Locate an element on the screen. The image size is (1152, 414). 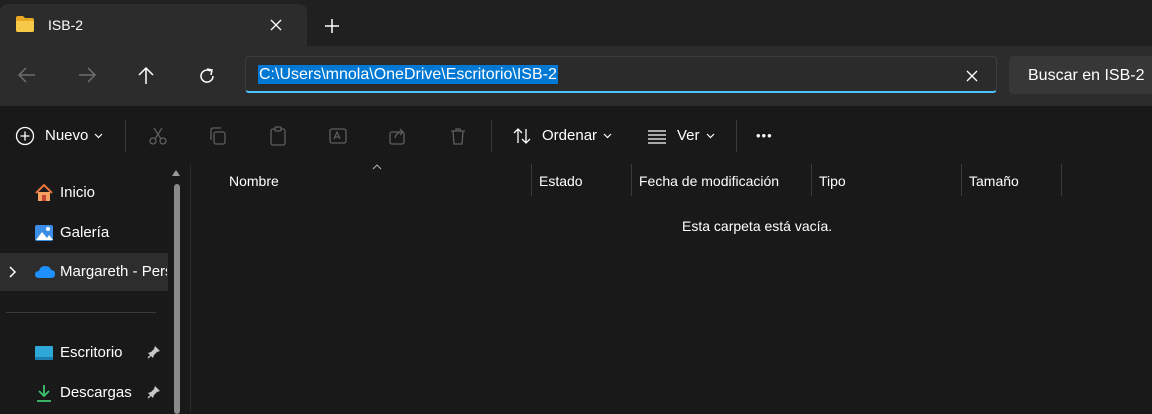
back-arrow-icon is located at coordinates (27, 75).